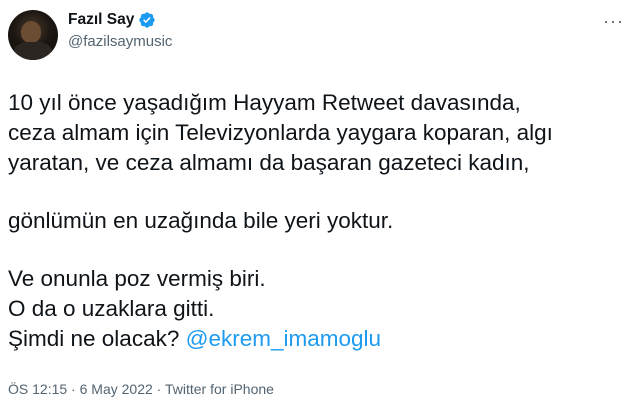 This screenshot has width=640, height=418. What do you see at coordinates (33, 35) in the screenshot?
I see `avatar` at bounding box center [33, 35].